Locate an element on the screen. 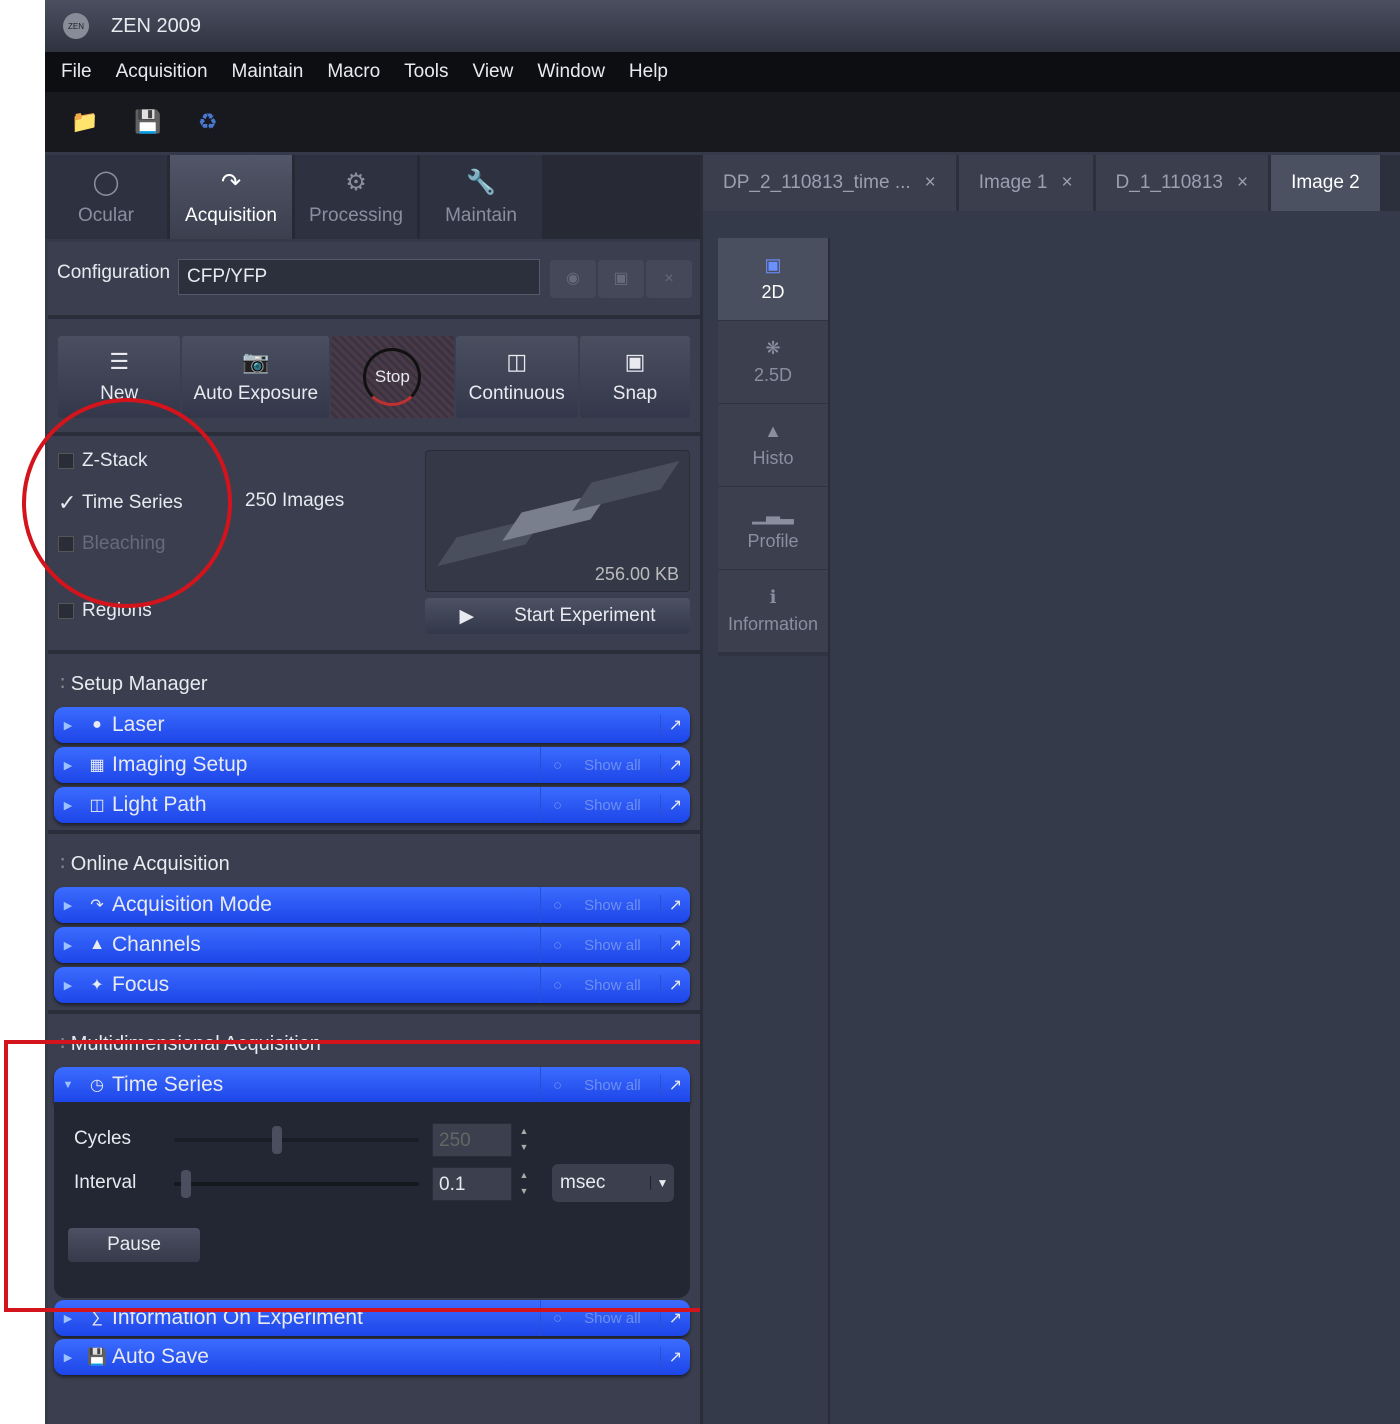  tool-label: Auto Save is located at coordinates (160, 1356).